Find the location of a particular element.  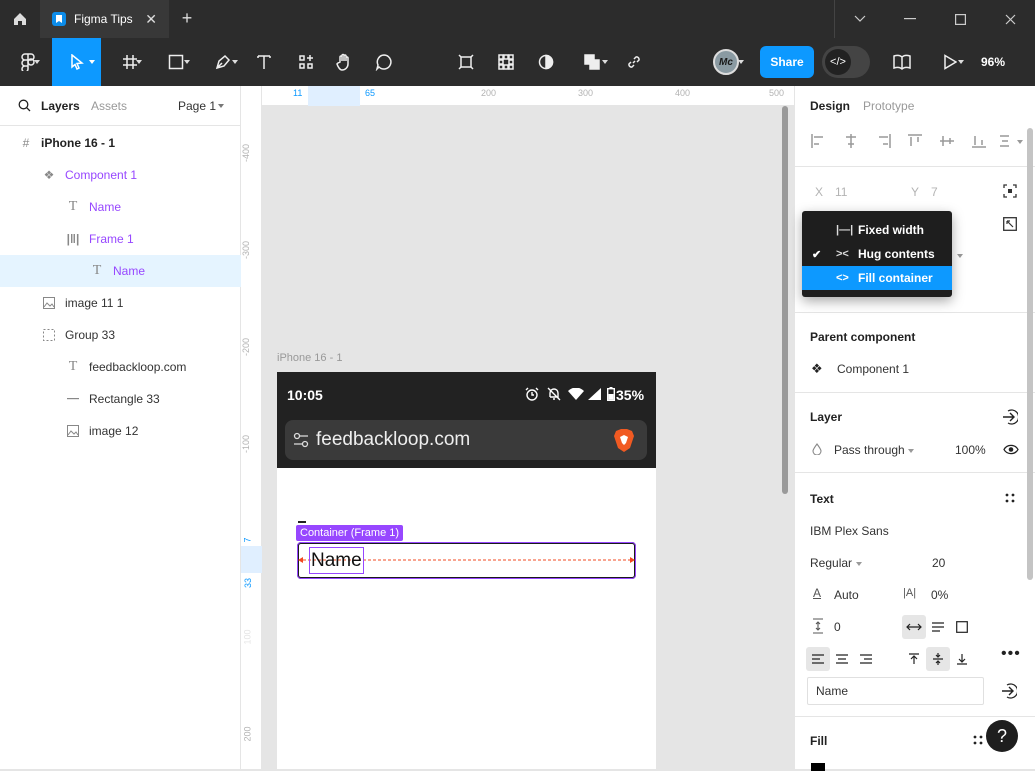

main-menu-icon is located at coordinates (28, 62).